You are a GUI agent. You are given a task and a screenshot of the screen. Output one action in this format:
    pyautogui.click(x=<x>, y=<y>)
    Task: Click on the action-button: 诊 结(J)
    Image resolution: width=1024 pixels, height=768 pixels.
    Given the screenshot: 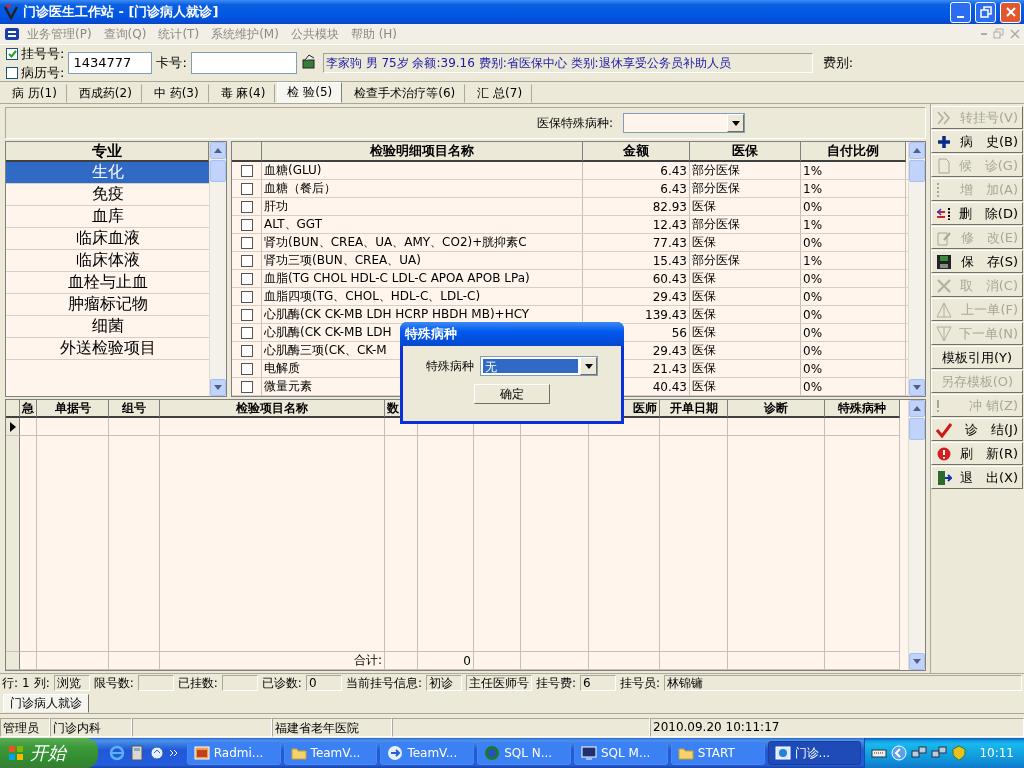 What is the action you would take?
    pyautogui.click(x=977, y=429)
    